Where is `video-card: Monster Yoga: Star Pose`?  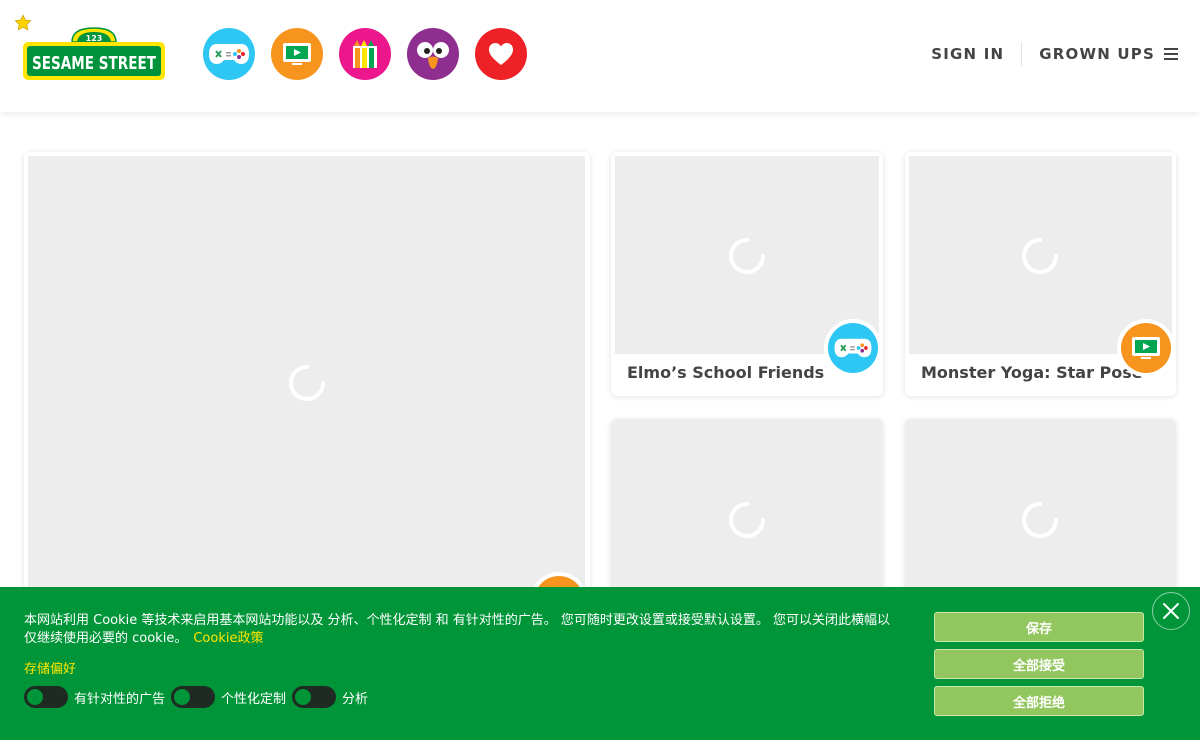 video-card: Monster Yoga: Star Pose is located at coordinates (1040, 274).